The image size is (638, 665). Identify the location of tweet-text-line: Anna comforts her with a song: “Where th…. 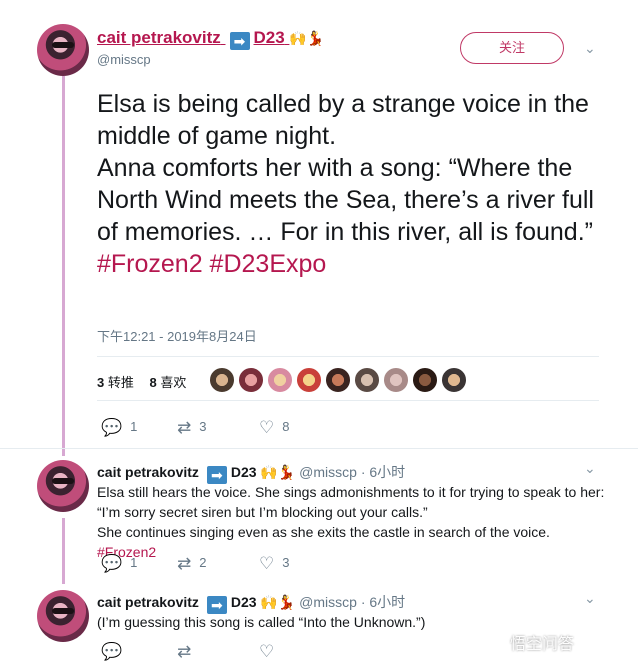
(345, 200).